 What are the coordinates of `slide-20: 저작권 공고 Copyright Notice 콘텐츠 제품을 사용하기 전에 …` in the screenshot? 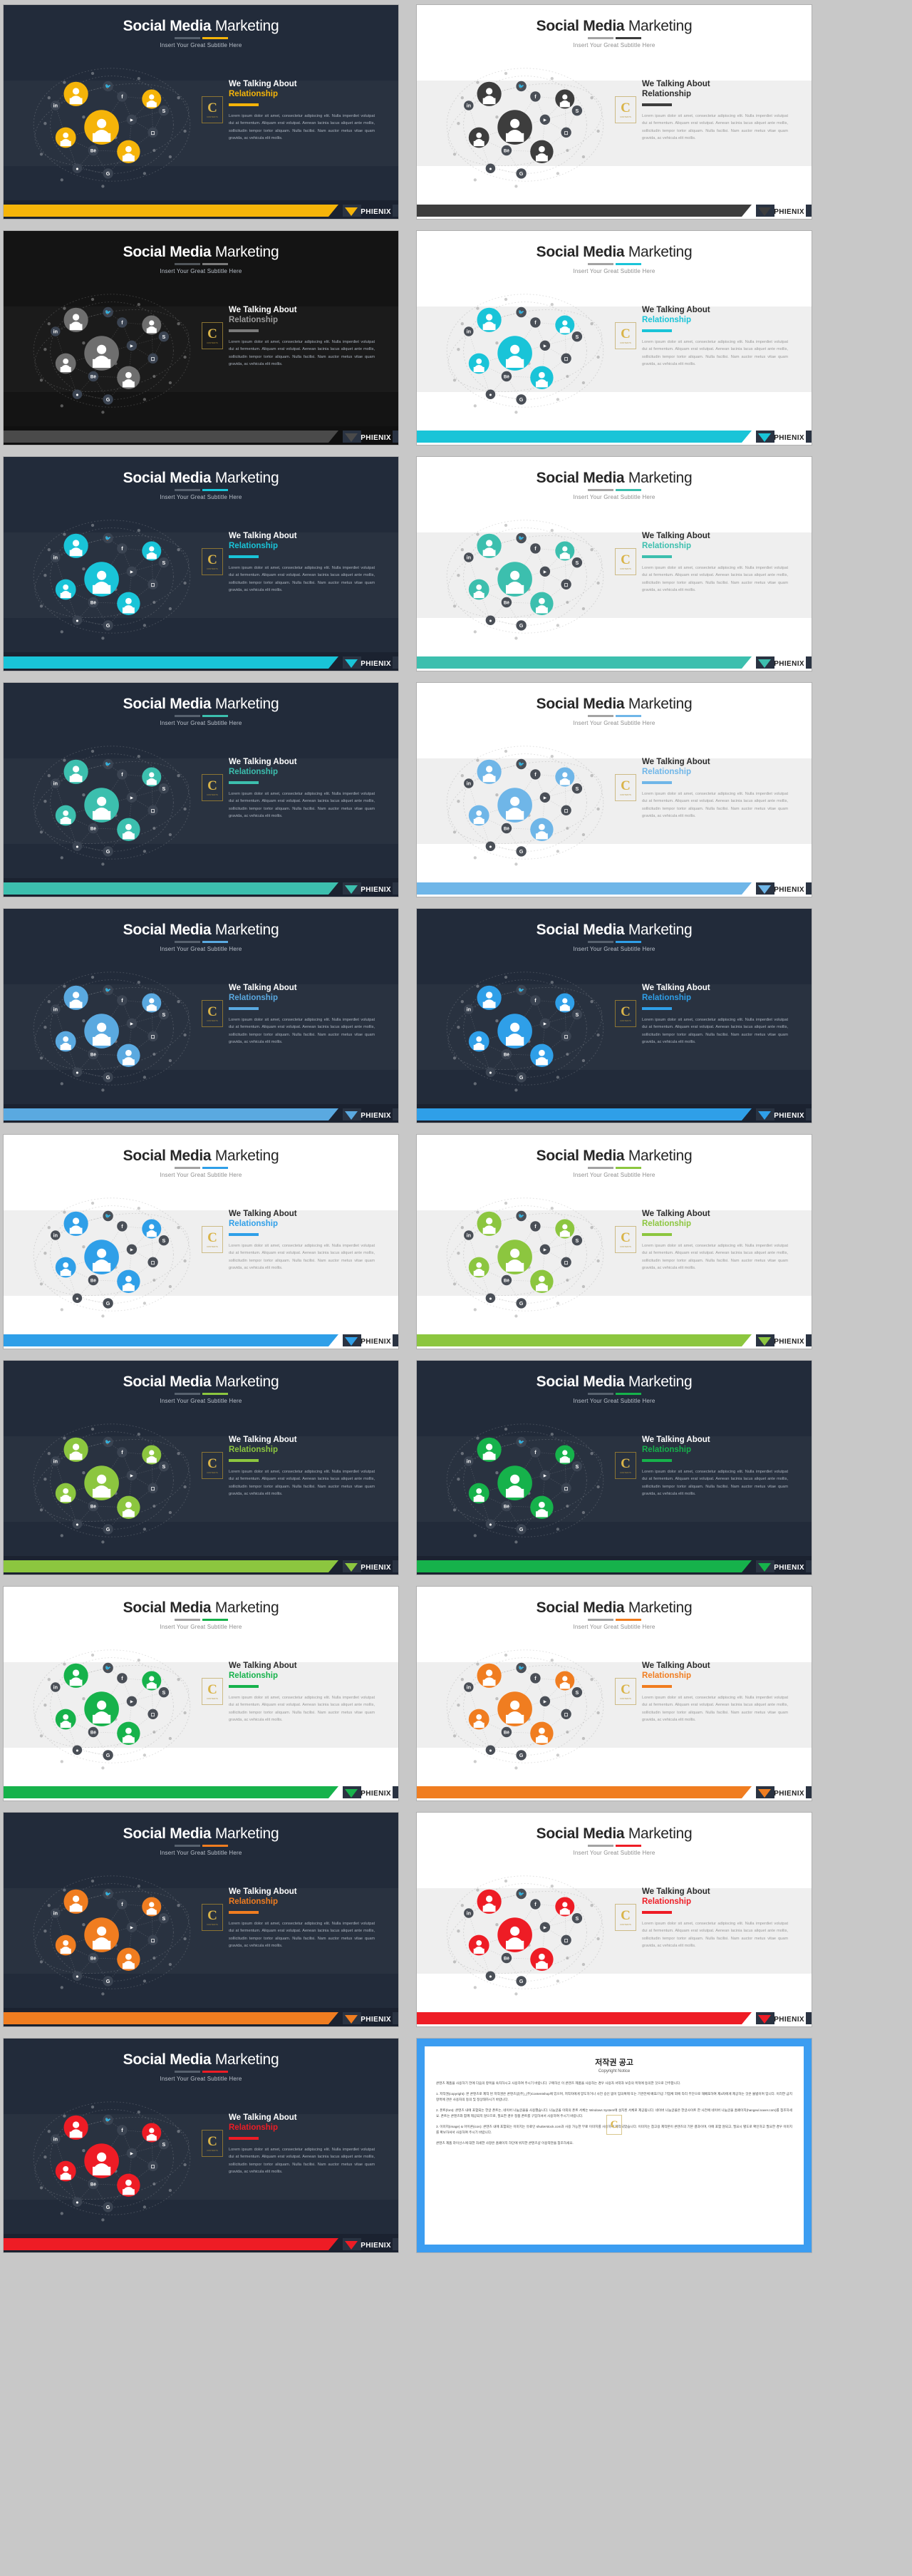 It's located at (614, 2145).